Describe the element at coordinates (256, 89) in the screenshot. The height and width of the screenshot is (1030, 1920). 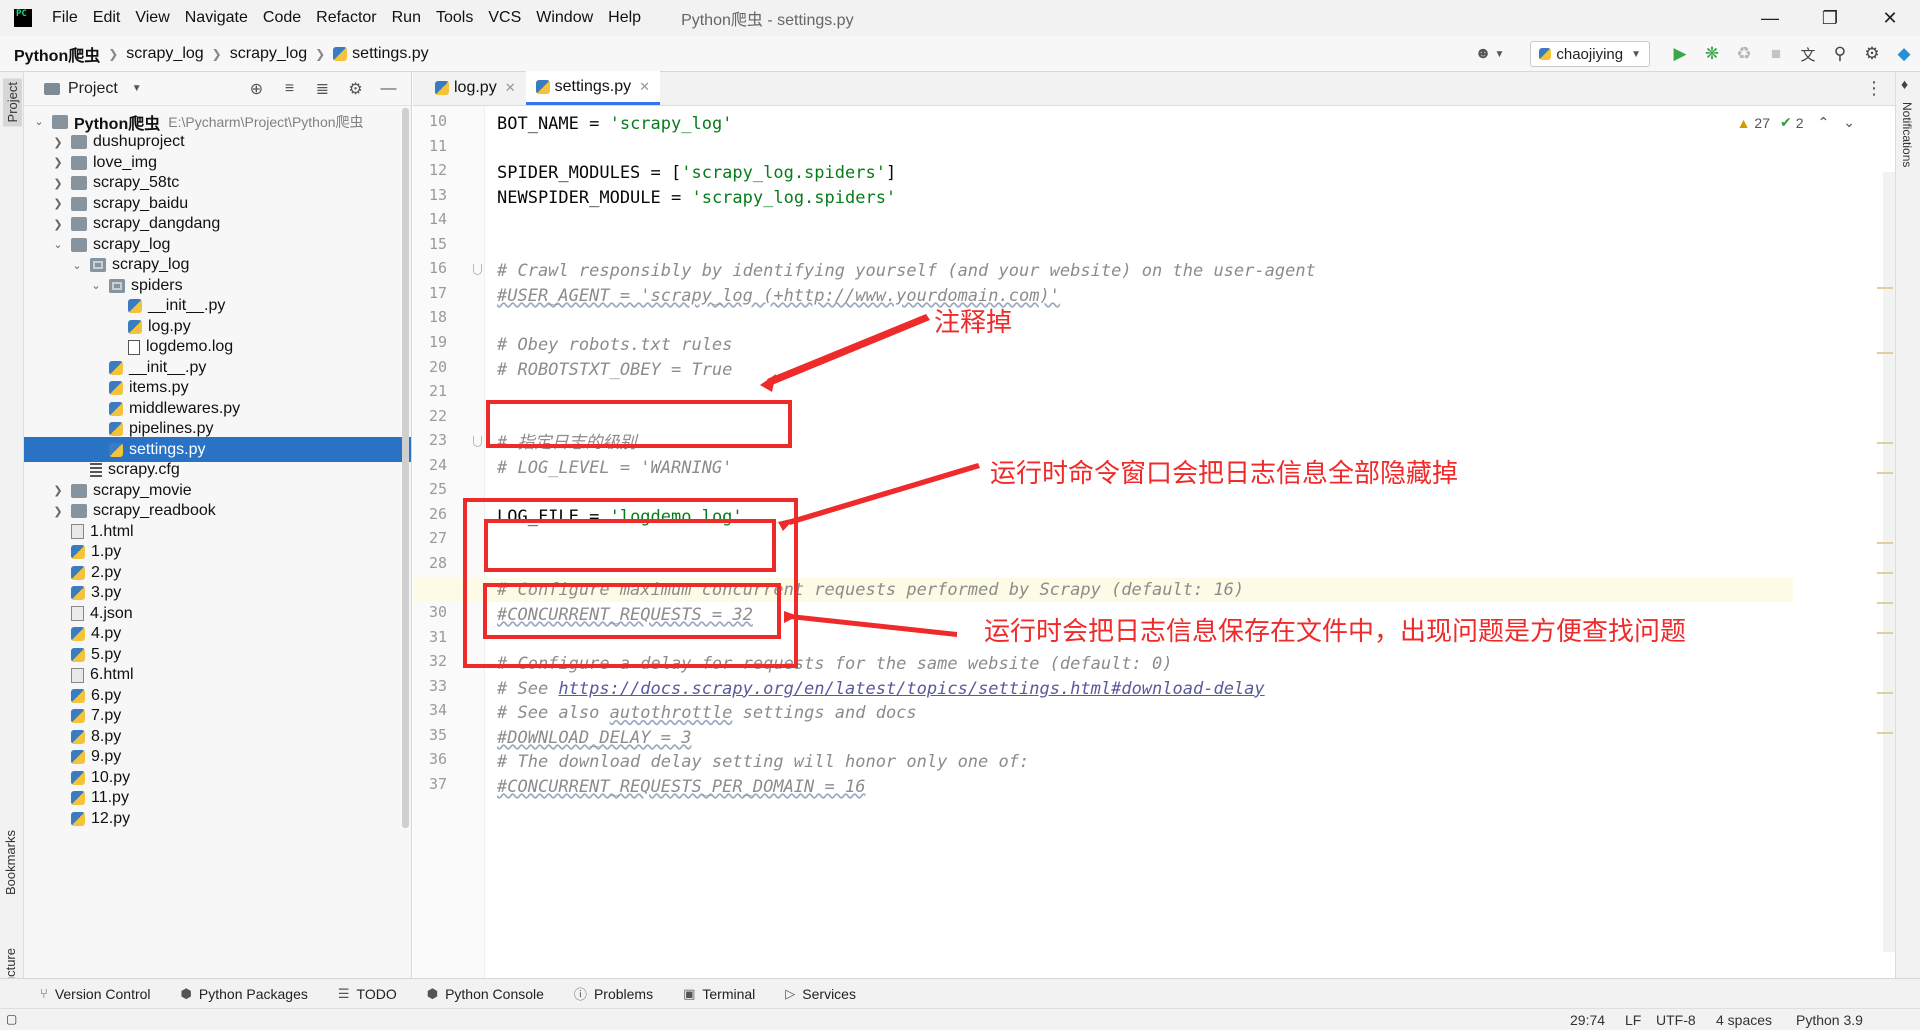
I see `locate-file-icon: ⊕` at that location.